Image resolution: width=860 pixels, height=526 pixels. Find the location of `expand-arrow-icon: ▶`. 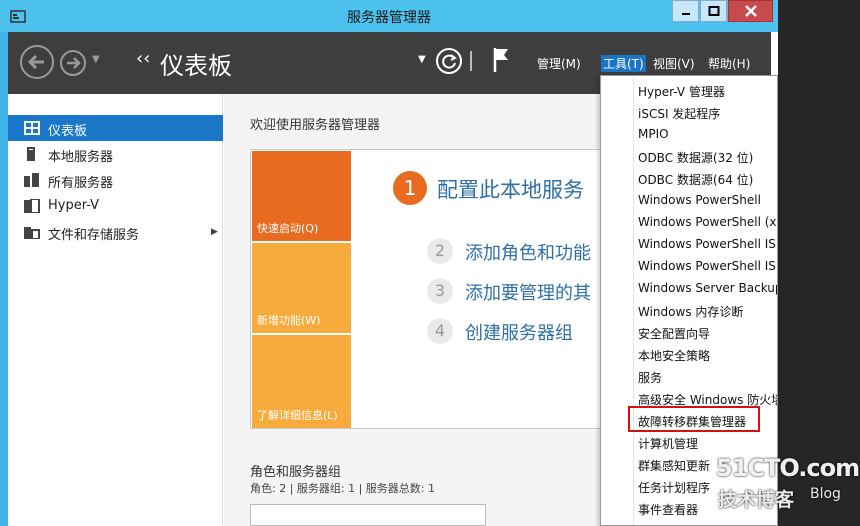

expand-arrow-icon: ▶ is located at coordinates (214, 232).